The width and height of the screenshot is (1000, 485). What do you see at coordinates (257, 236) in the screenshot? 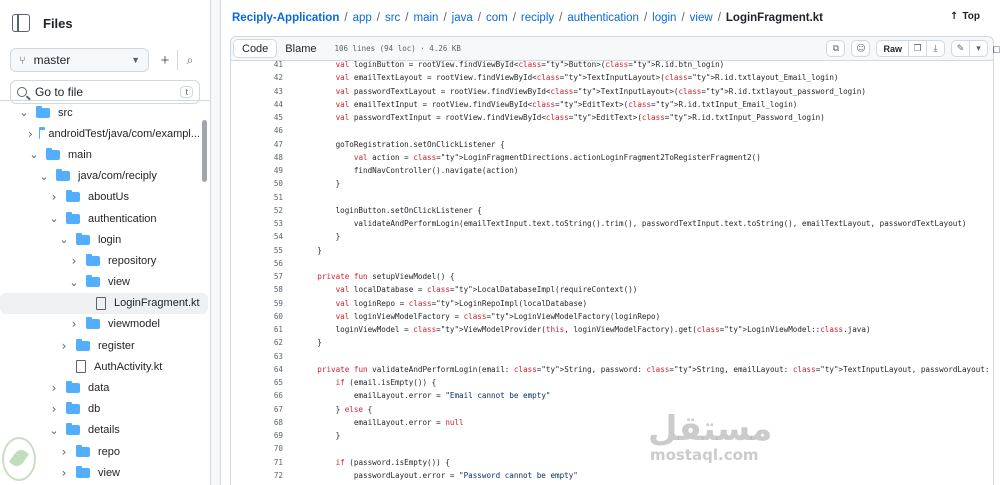
I see `line-number: 54` at bounding box center [257, 236].